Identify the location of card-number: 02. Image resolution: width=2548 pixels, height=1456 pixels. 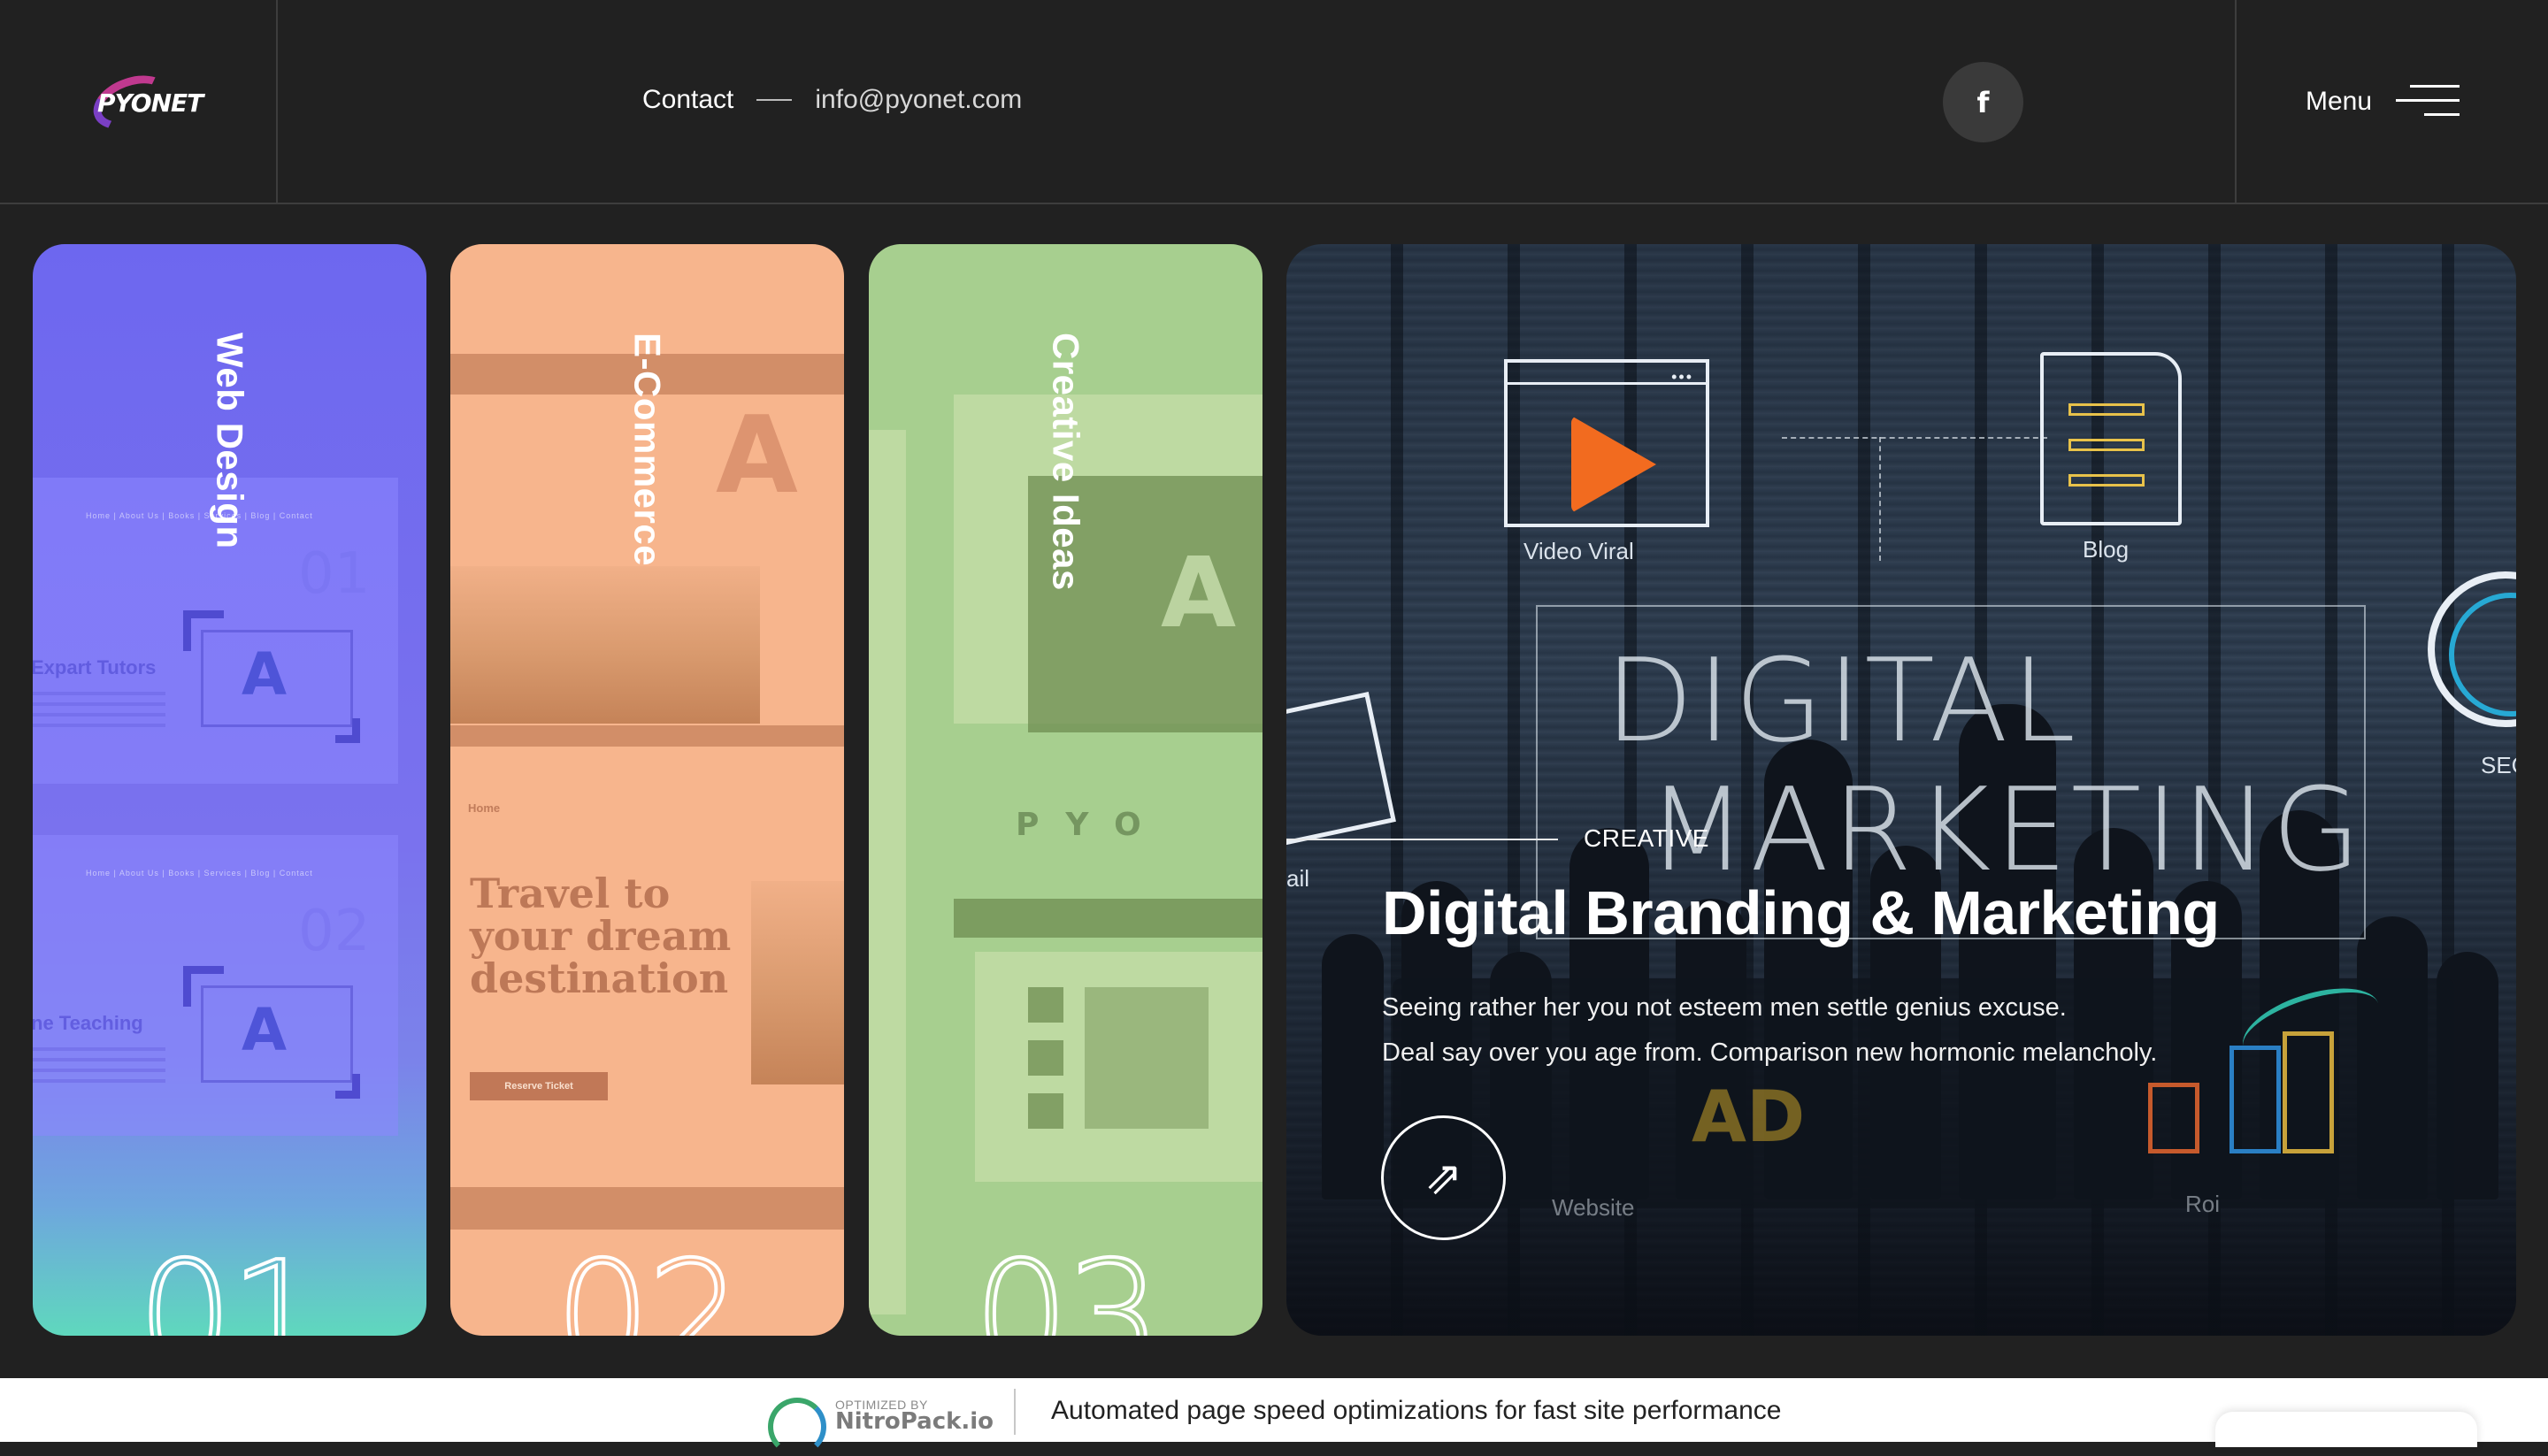
(648, 1282).